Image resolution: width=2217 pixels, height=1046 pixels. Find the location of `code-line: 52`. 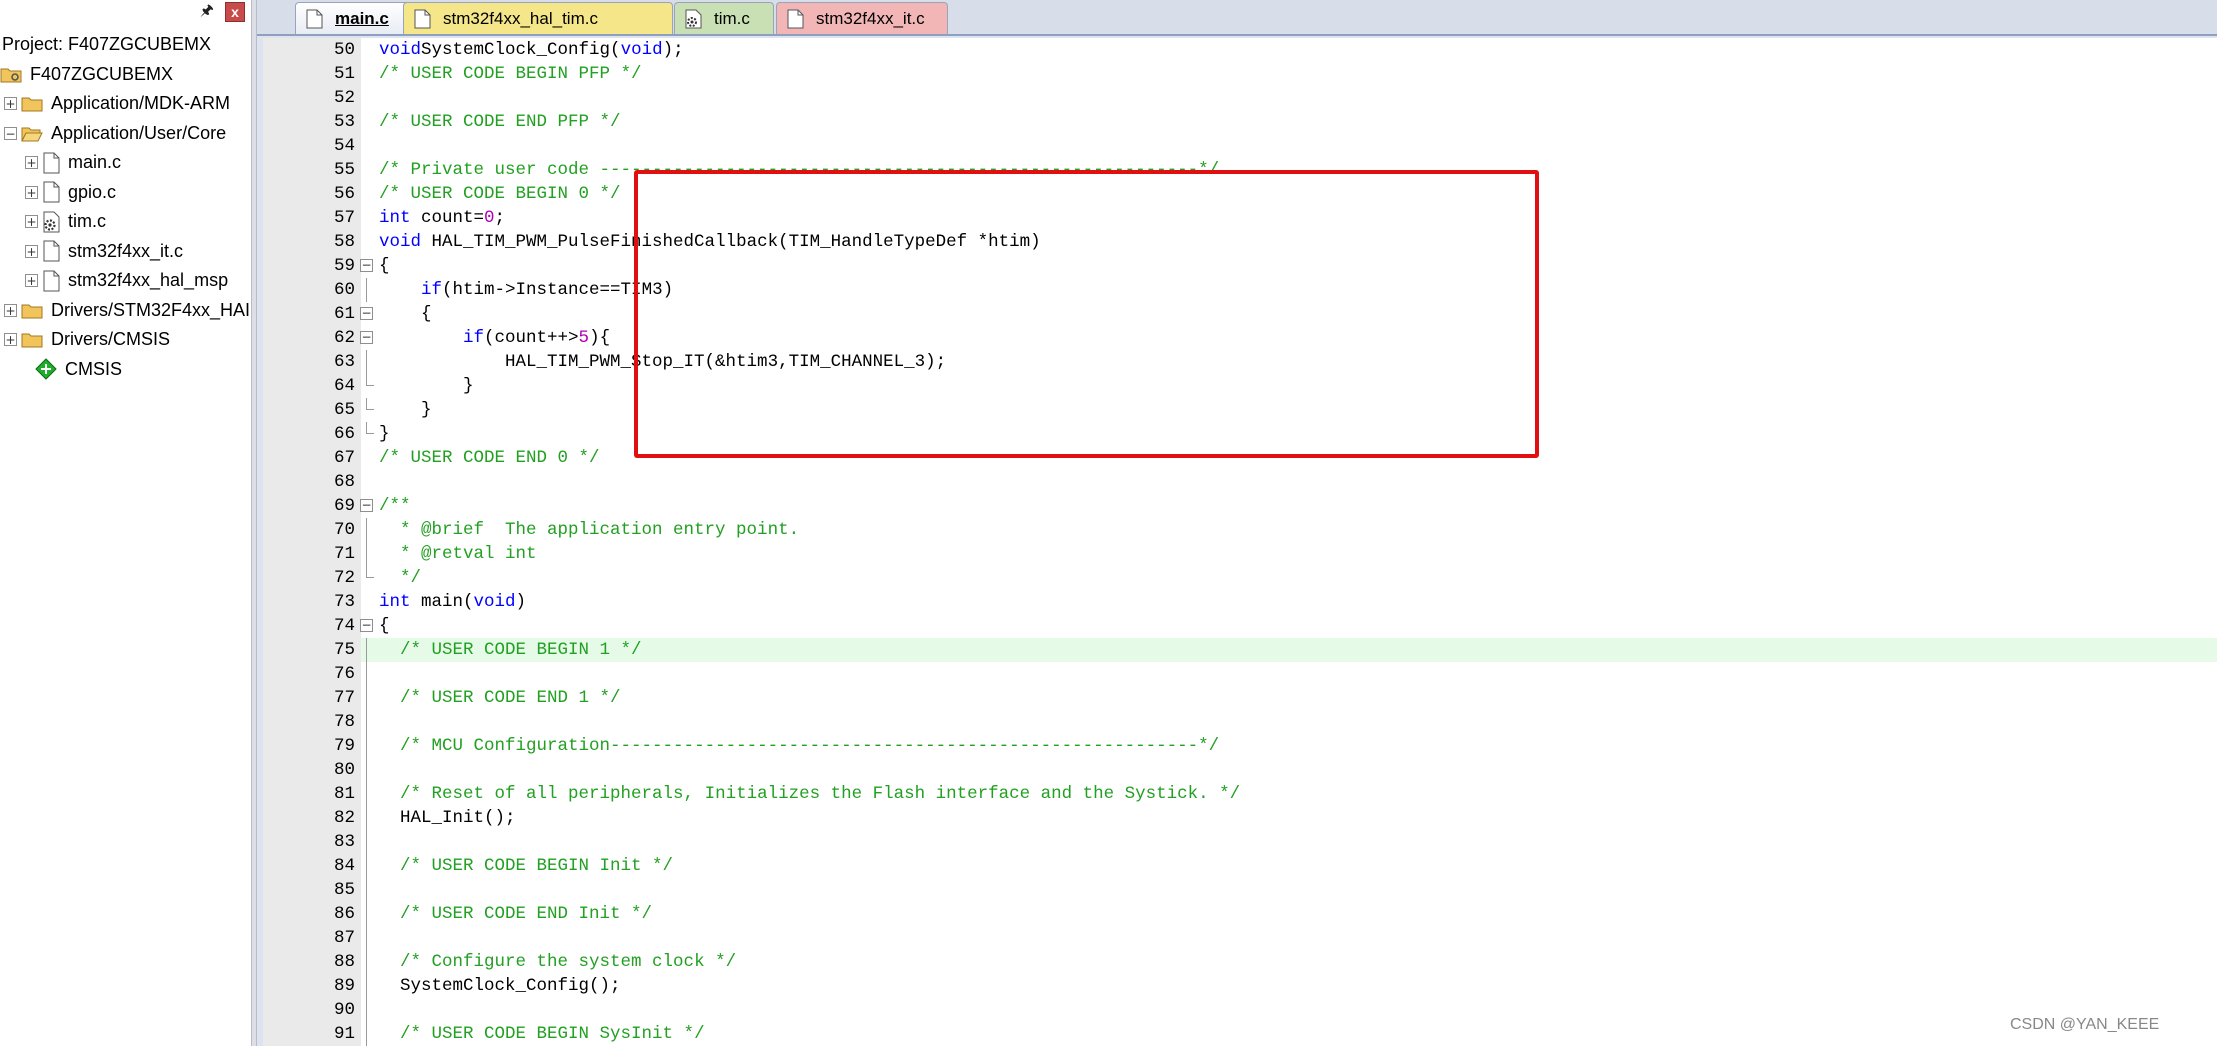

code-line: 52 is located at coordinates (1237, 98).